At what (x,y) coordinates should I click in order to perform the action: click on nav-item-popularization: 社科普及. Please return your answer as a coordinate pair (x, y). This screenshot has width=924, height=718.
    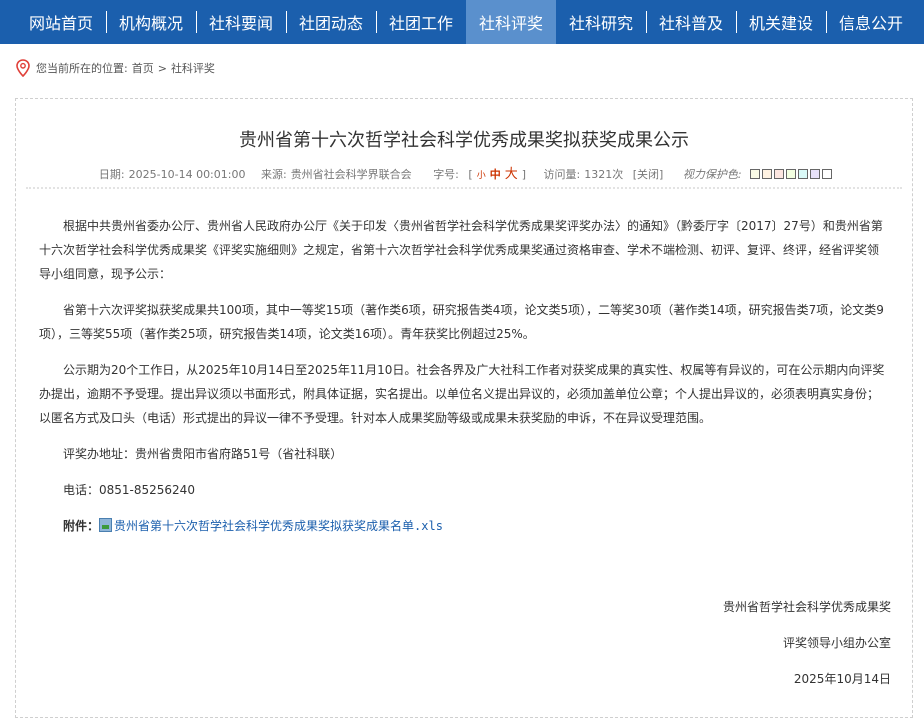
    Looking at the image, I should click on (691, 22).